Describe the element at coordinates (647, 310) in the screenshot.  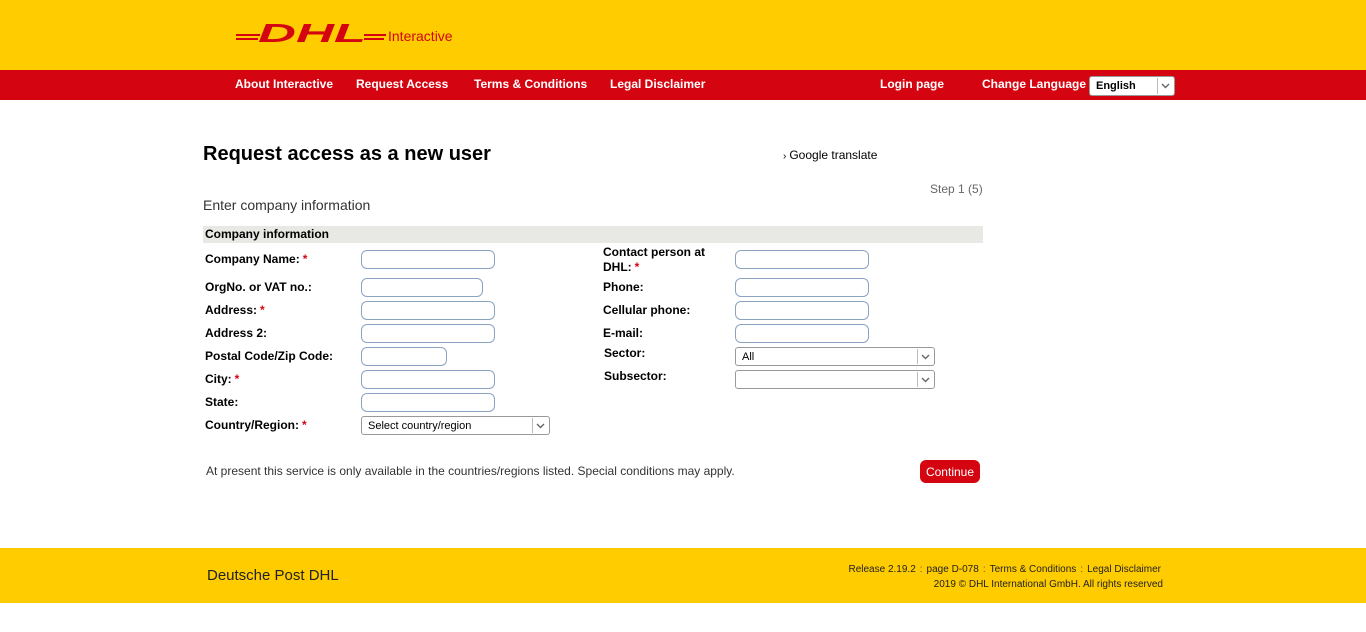
I see `cellular-phone-label: Cellular phone:` at that location.